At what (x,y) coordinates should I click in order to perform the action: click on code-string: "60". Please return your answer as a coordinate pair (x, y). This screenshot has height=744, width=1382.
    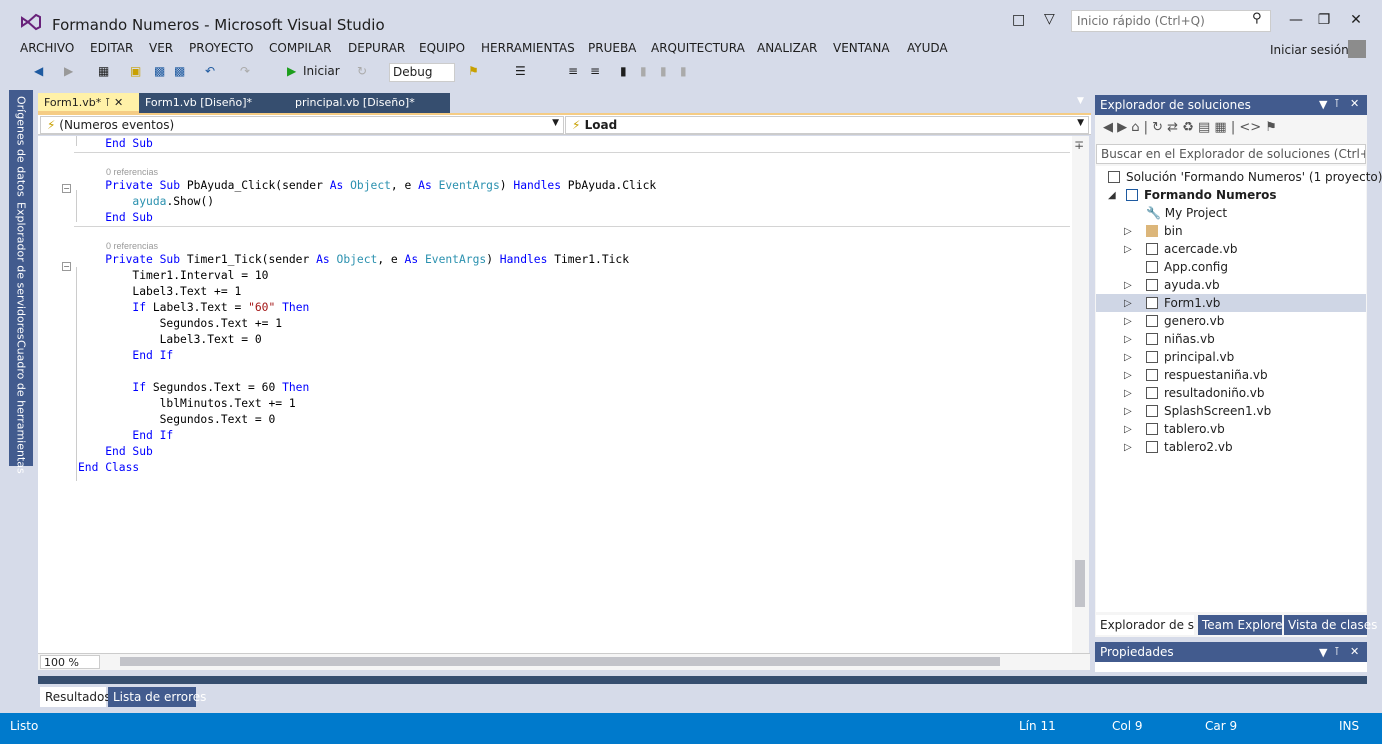
    Looking at the image, I should click on (262, 307).